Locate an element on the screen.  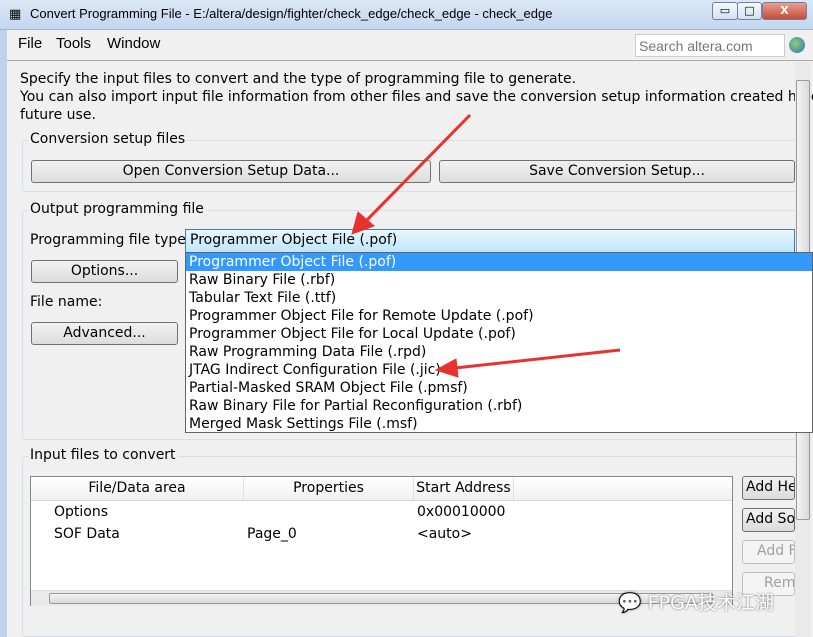
cell: Options is located at coordinates (81, 512).